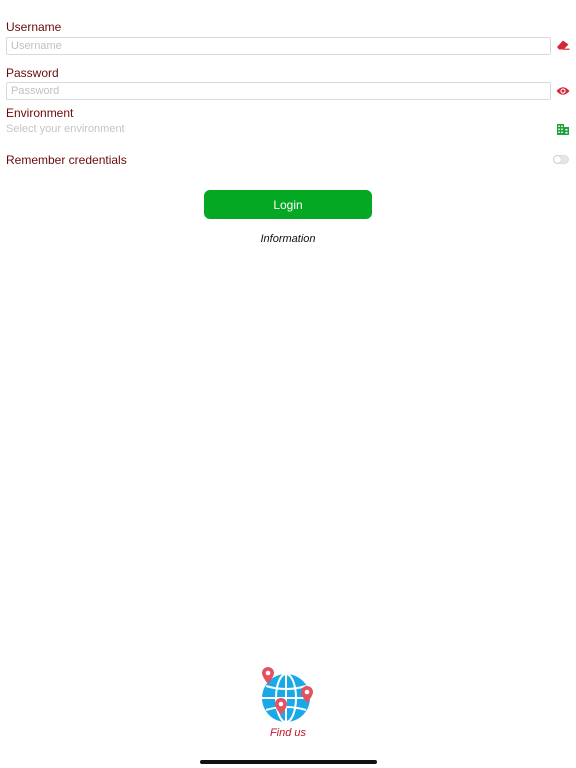  I want to click on password-input, so click(278, 91).